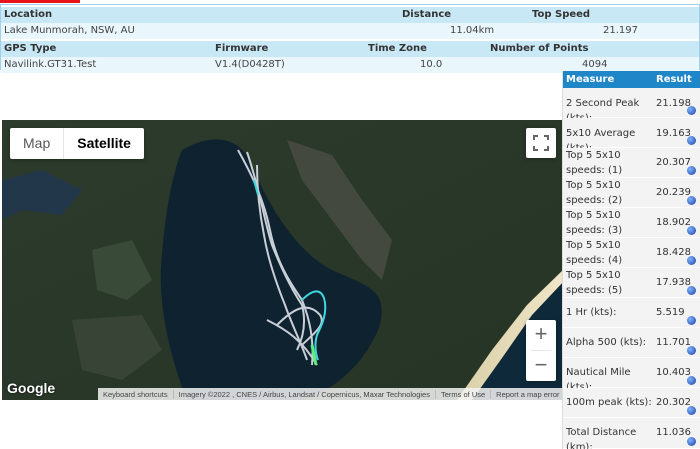 This screenshot has width=700, height=449. Describe the element at coordinates (30, 48) in the screenshot. I see `gps-type-header: GPS Type` at that location.